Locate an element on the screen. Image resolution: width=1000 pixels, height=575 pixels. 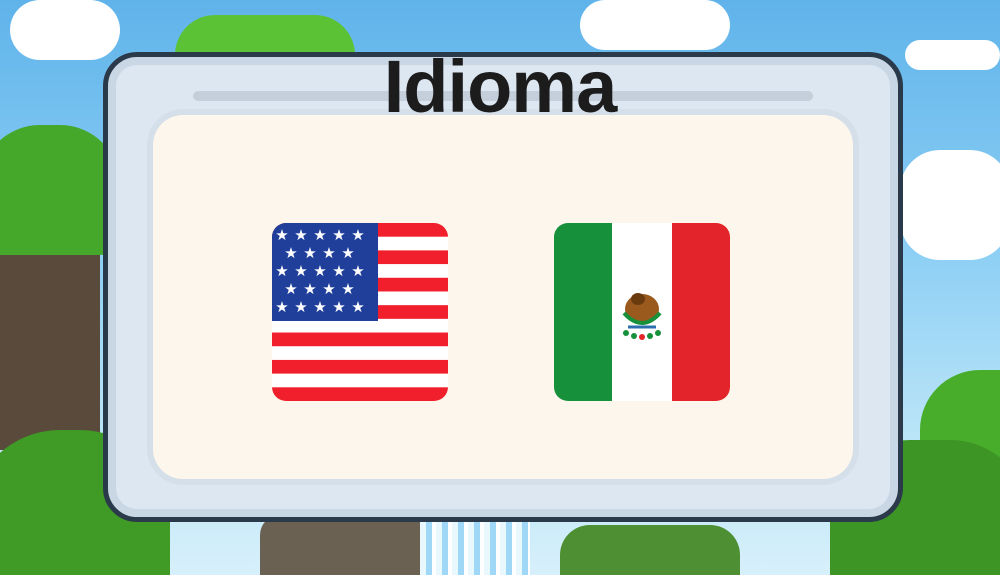
usa-flag-icon: ★ ★ ★ ★ ★★ ★ ★ ★★ ★ ★ ★ ★★ ★ ★ ★★ ★ ★ ★ ★ is located at coordinates (360, 312).